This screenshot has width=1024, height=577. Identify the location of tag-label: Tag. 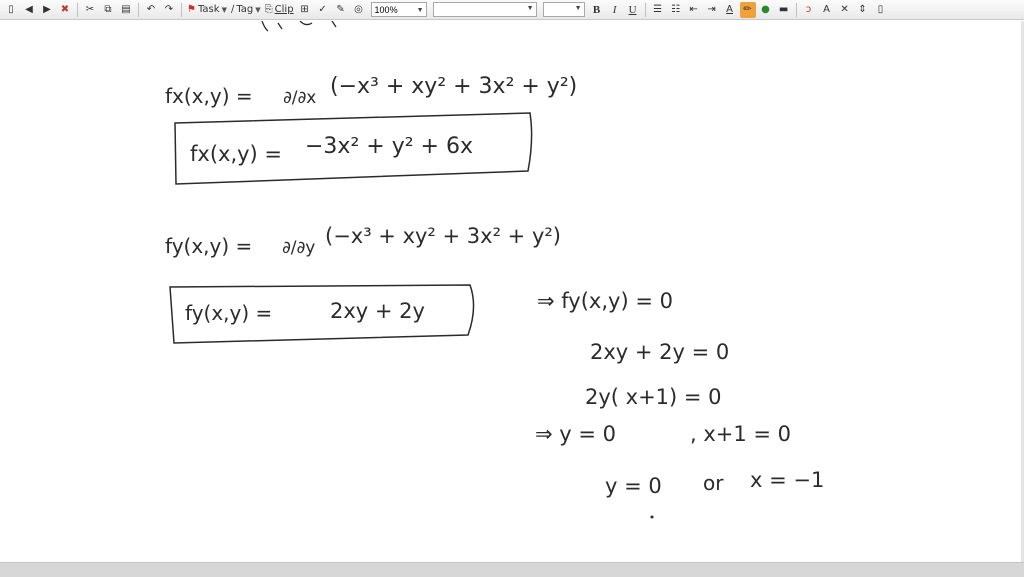
(245, 9).